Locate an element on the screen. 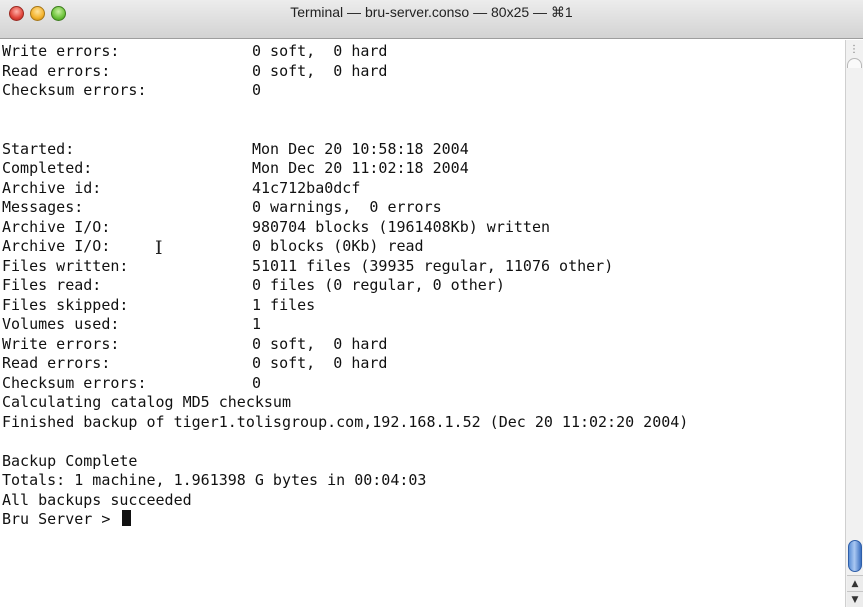  terminal-line: Backup Complete is located at coordinates (422, 462).